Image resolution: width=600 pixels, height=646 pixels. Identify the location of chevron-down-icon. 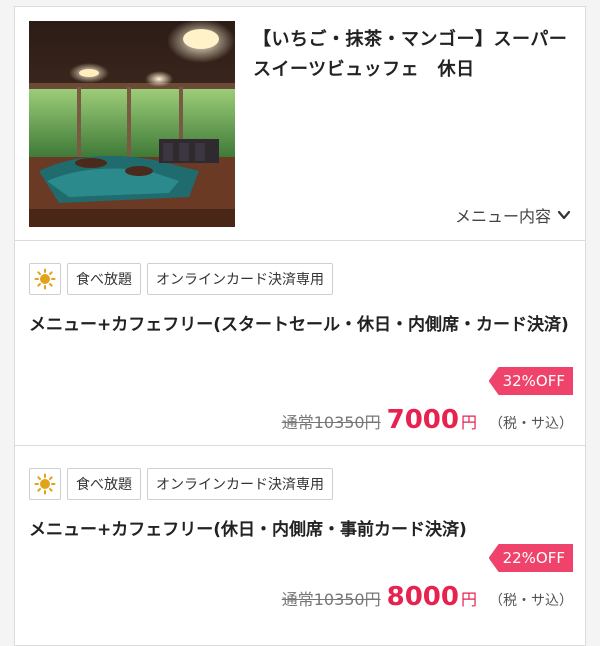
(564, 215).